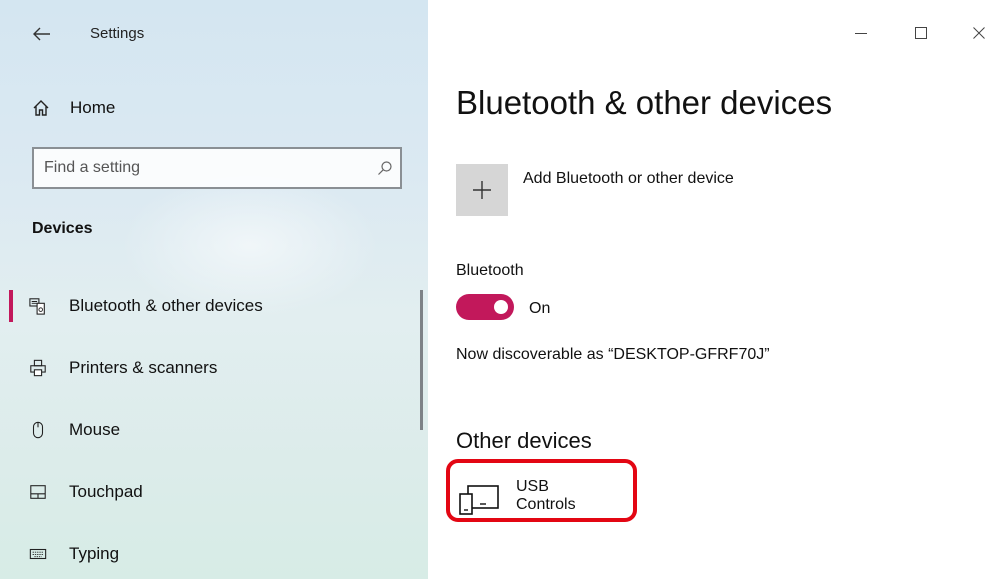 The height and width of the screenshot is (579, 1001). What do you see at coordinates (210, 492) in the screenshot?
I see `sidebar-item-touchpad: Touchpad` at bounding box center [210, 492].